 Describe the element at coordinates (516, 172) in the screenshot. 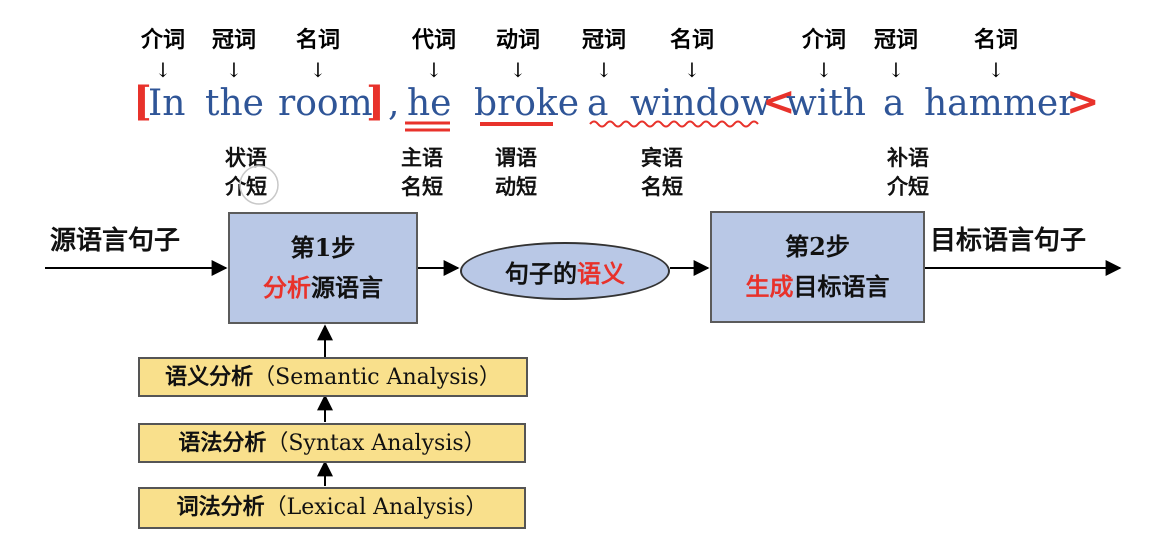

I see `role-predicate: 谓语 动短` at that location.